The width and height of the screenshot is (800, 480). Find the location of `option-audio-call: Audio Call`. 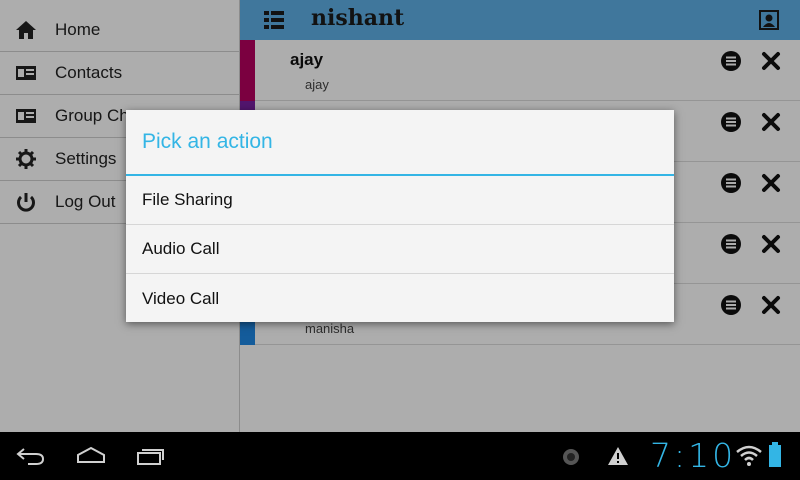

option-audio-call: Audio Call is located at coordinates (400, 249).